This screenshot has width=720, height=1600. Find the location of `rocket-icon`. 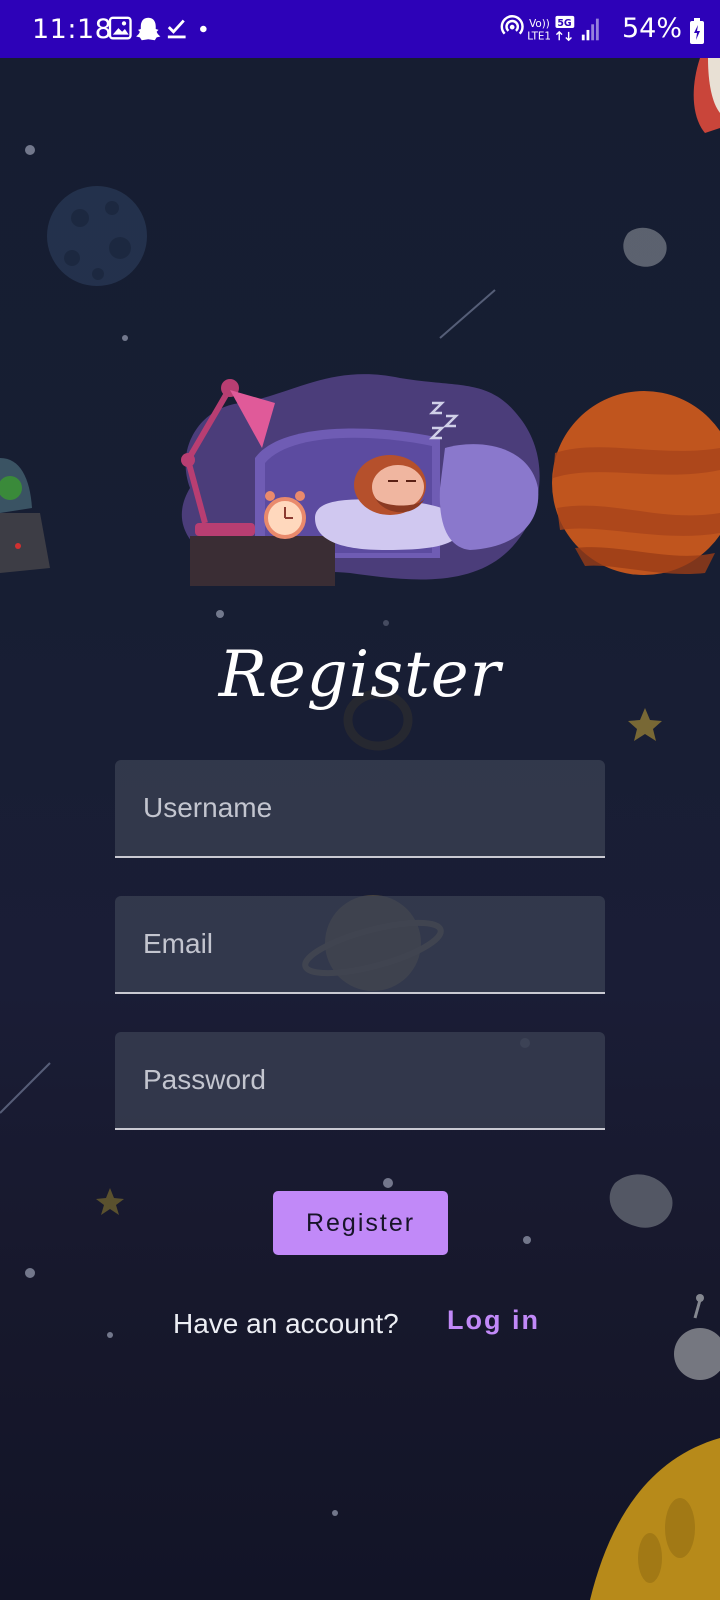

rocket-icon is located at coordinates (706, 95).